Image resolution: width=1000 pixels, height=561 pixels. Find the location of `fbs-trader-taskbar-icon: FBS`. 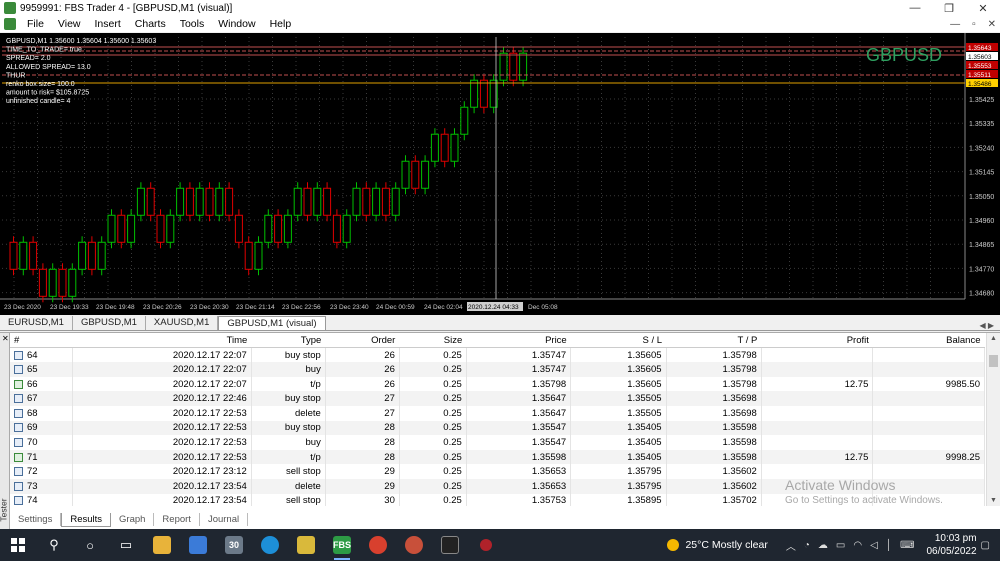

fbs-trader-taskbar-icon: FBS is located at coordinates (342, 545).